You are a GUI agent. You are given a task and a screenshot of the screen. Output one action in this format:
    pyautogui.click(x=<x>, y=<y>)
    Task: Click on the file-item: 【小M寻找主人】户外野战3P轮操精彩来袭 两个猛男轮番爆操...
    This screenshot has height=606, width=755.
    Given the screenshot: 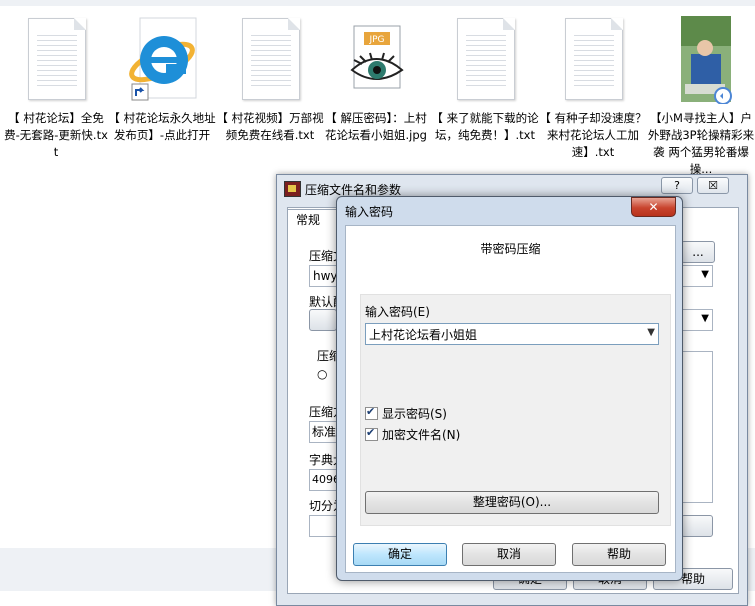 What is the action you would take?
    pyautogui.click(x=701, y=96)
    